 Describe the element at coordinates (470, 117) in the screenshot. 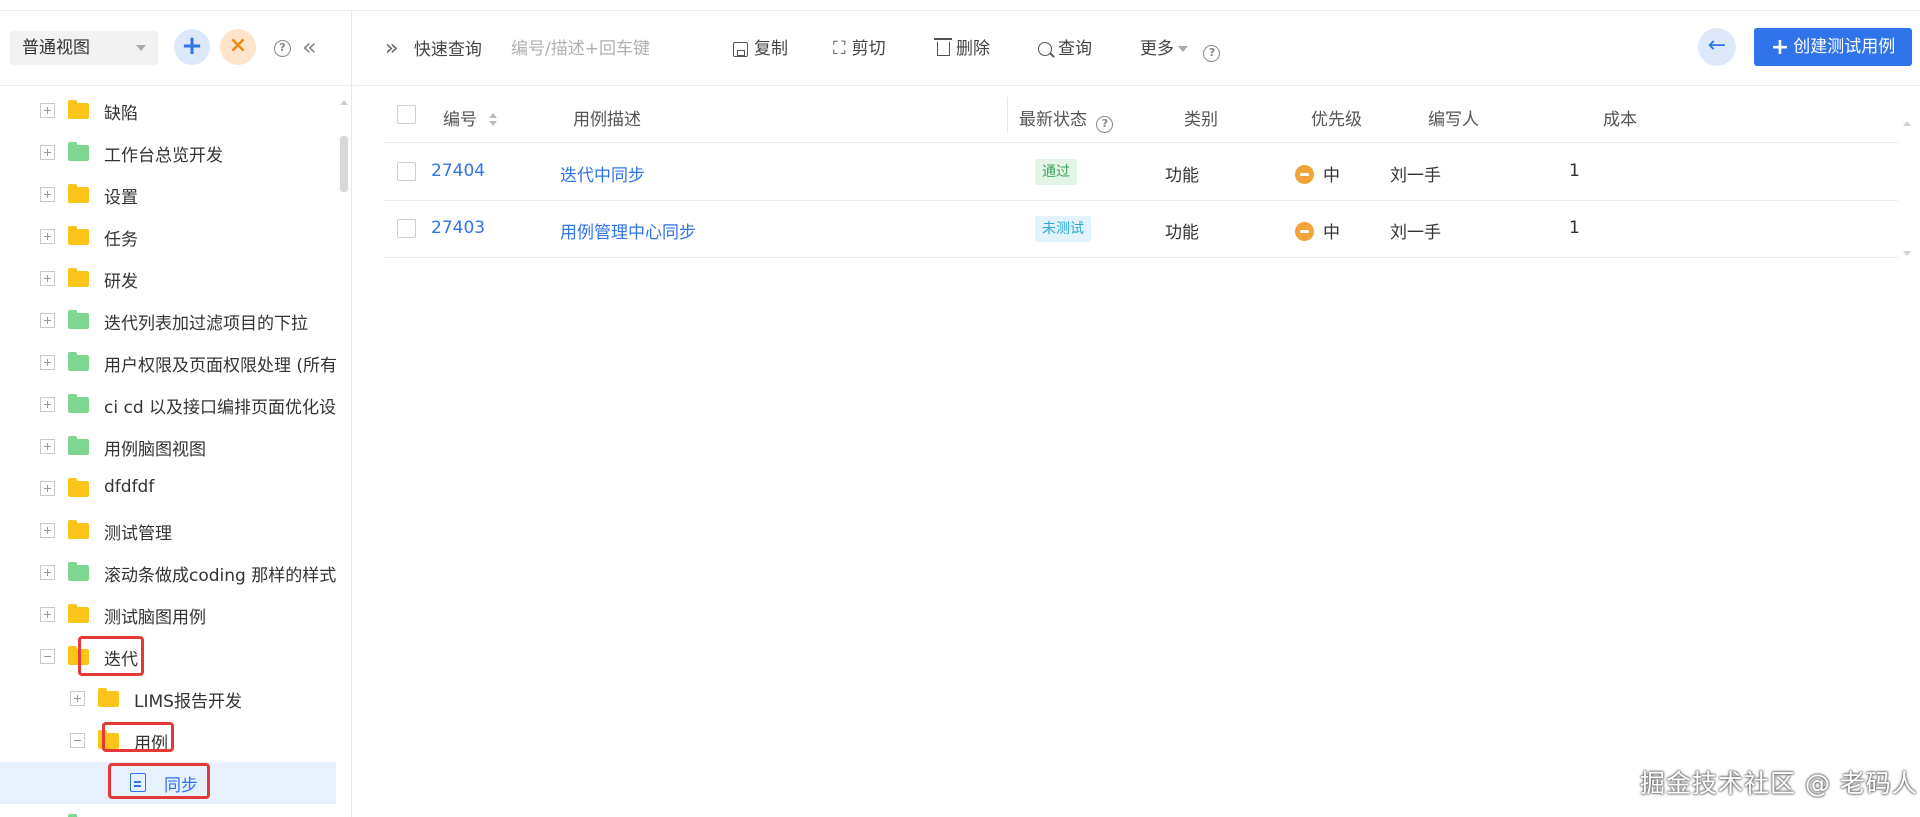

I see `column-header-id: 编号` at that location.